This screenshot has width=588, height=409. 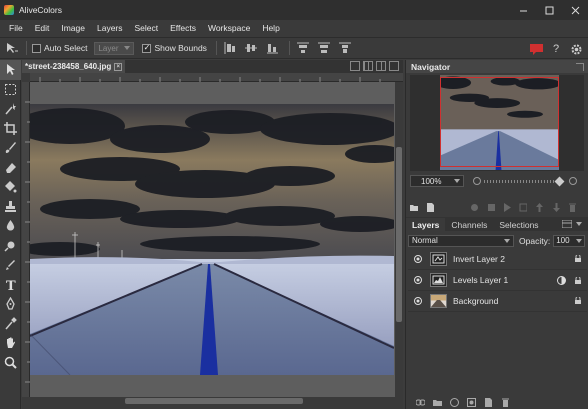 I want to click on zoom-slider-thumb, so click(x=559, y=181).